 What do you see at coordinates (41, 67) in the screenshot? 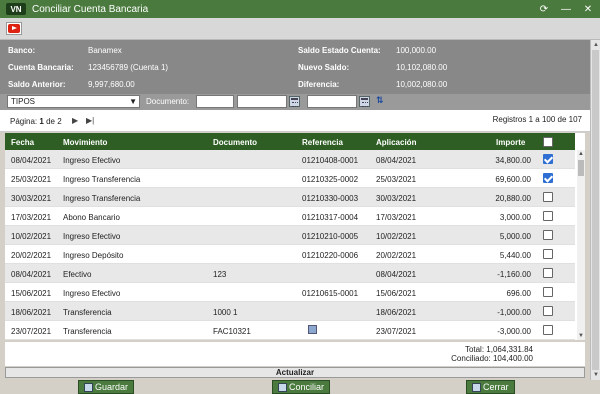
I see `cuenta-label: Cuenta Bancaria:` at bounding box center [41, 67].